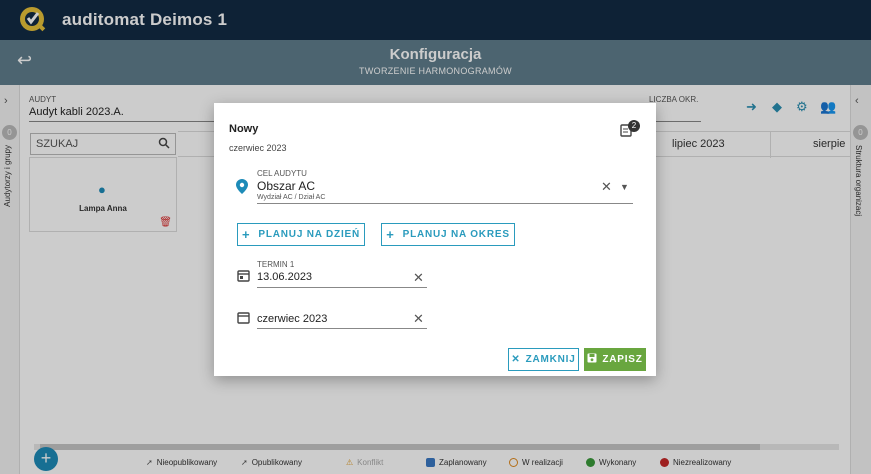  Describe the element at coordinates (342, 287) in the screenshot. I see `term-date-underline` at that location.